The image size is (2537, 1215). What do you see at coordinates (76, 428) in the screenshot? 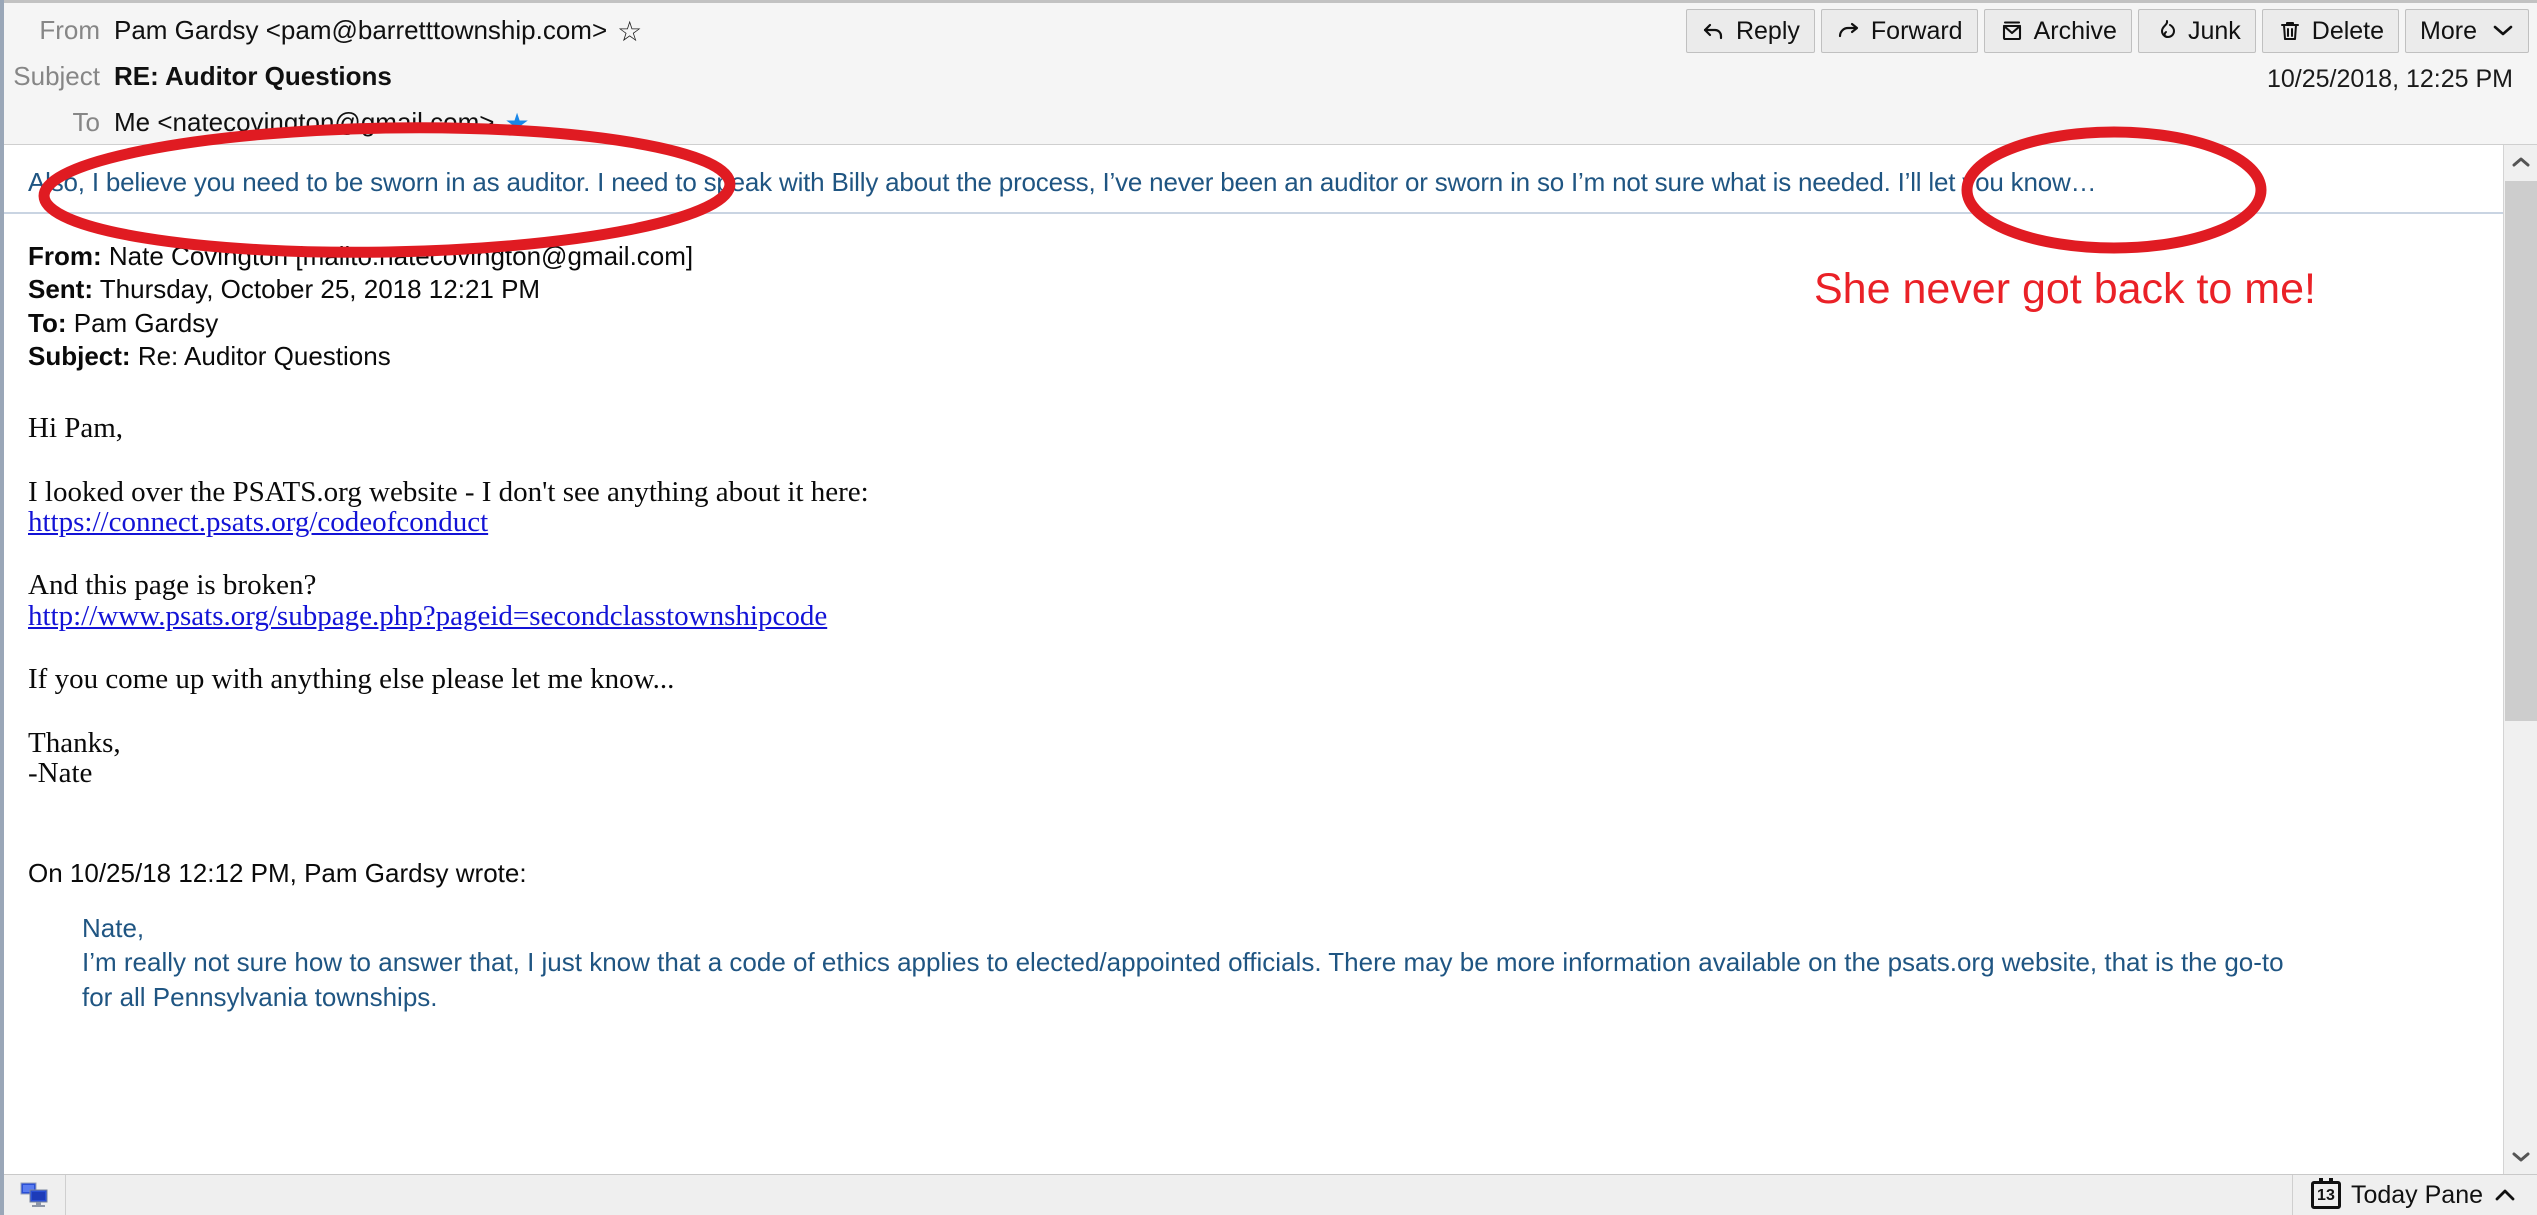
I see `body-greeting: Hi Pam,` at bounding box center [76, 428].